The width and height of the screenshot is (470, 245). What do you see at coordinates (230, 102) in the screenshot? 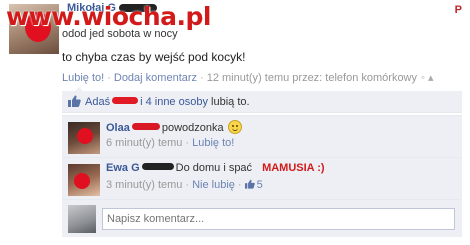
I see `likes-suffix: lubią to.` at bounding box center [230, 102].